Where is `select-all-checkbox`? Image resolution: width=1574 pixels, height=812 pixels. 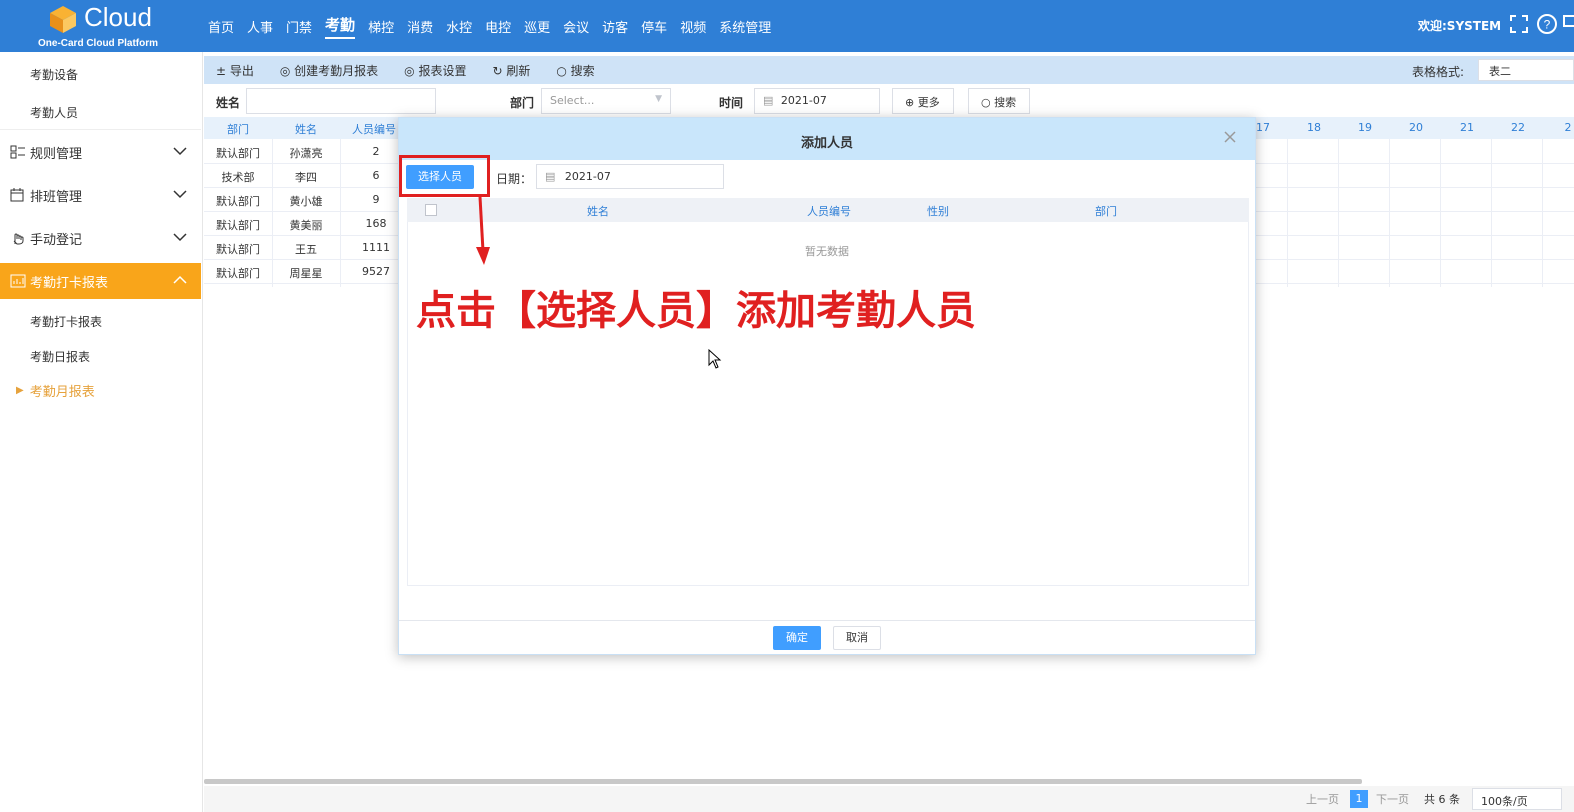
select-all-checkbox is located at coordinates (431, 210).